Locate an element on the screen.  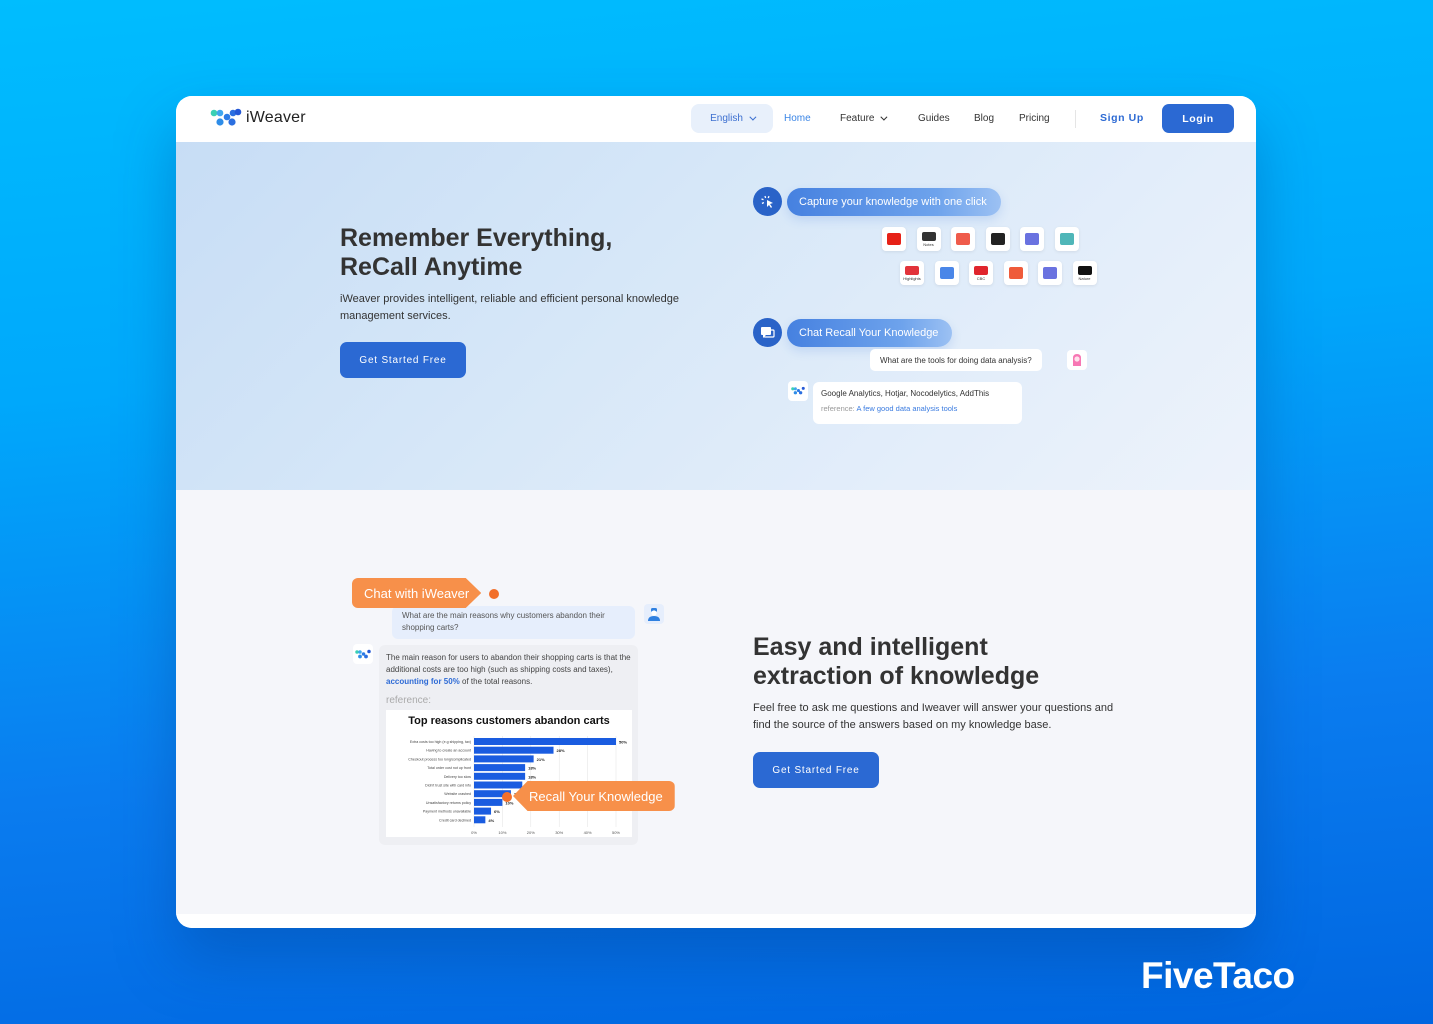
source-cbc-icon: CBC is located at coordinates (981, 273).